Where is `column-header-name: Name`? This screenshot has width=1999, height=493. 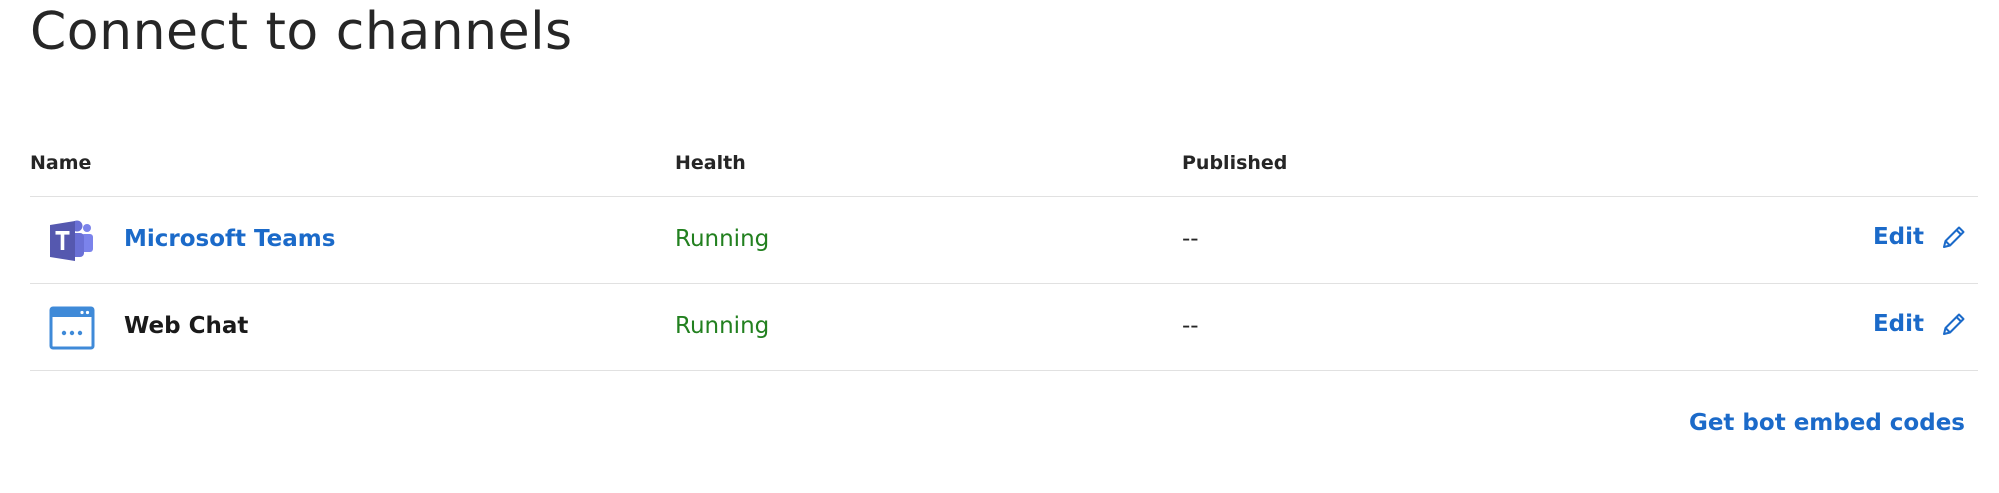
column-header-name: Name is located at coordinates (61, 163).